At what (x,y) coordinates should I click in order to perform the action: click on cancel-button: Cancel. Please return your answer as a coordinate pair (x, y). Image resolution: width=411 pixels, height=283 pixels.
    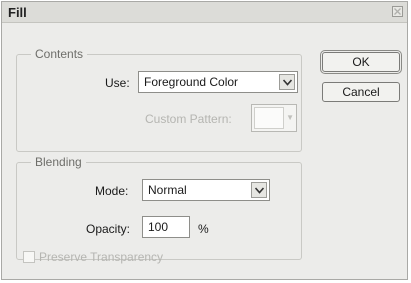
    Looking at the image, I should click on (361, 92).